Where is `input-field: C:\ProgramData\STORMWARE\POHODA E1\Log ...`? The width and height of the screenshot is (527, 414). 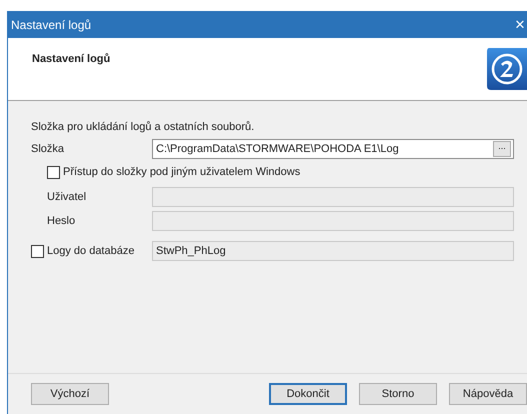 input-field: C:\ProgramData\STORMWARE\POHODA E1\Log ... is located at coordinates (333, 149).